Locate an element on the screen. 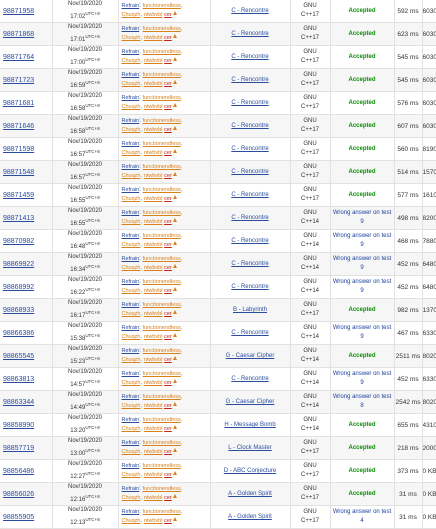  submission-id-link: 98871598 is located at coordinates (18, 149).